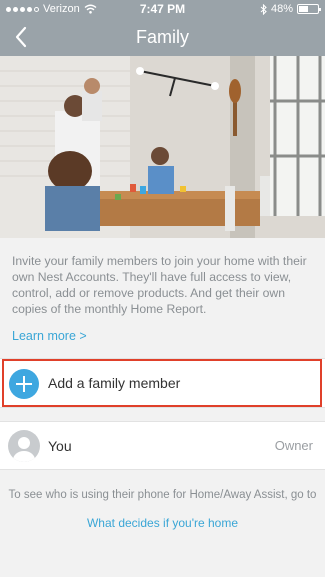  I want to click on person-icon, so click(24, 449).